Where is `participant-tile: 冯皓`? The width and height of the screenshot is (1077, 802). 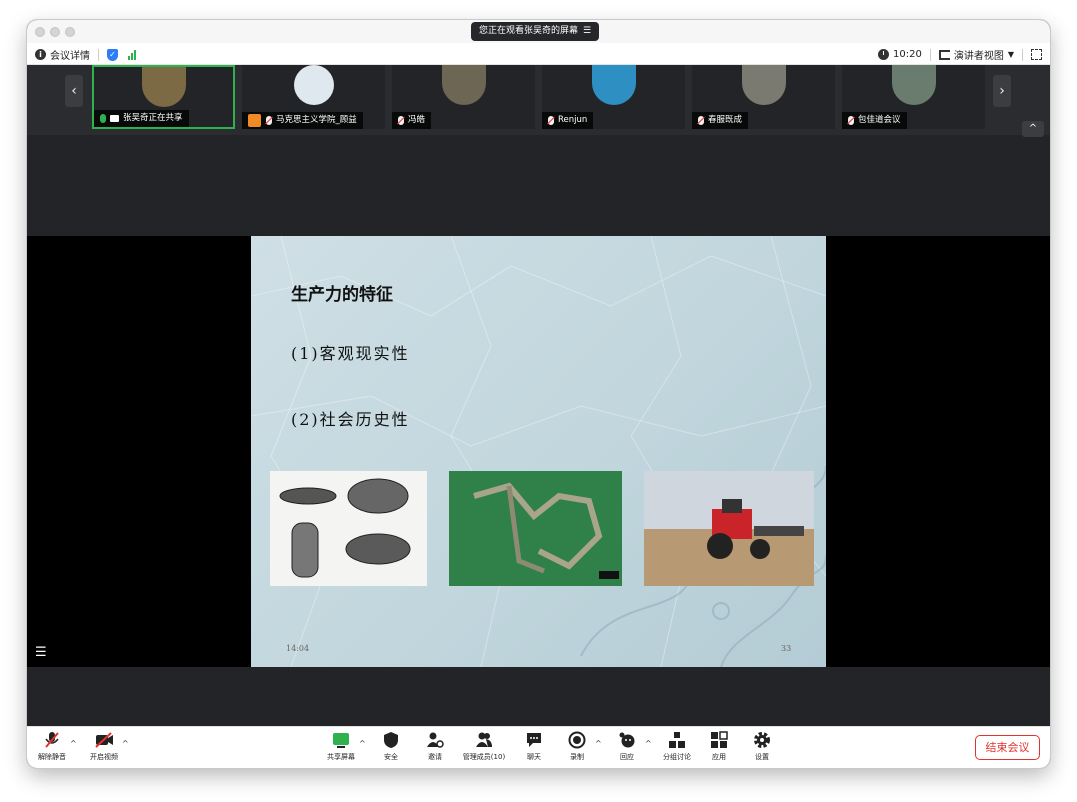 participant-tile: 冯皓 is located at coordinates (463, 97).